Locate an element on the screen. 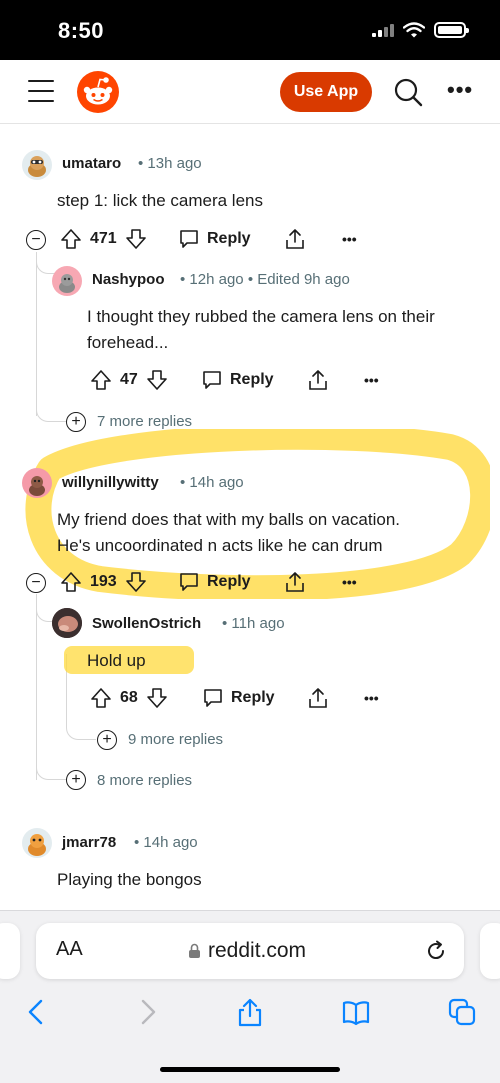 The height and width of the screenshot is (1083, 500). reload-icon is located at coordinates (436, 951).